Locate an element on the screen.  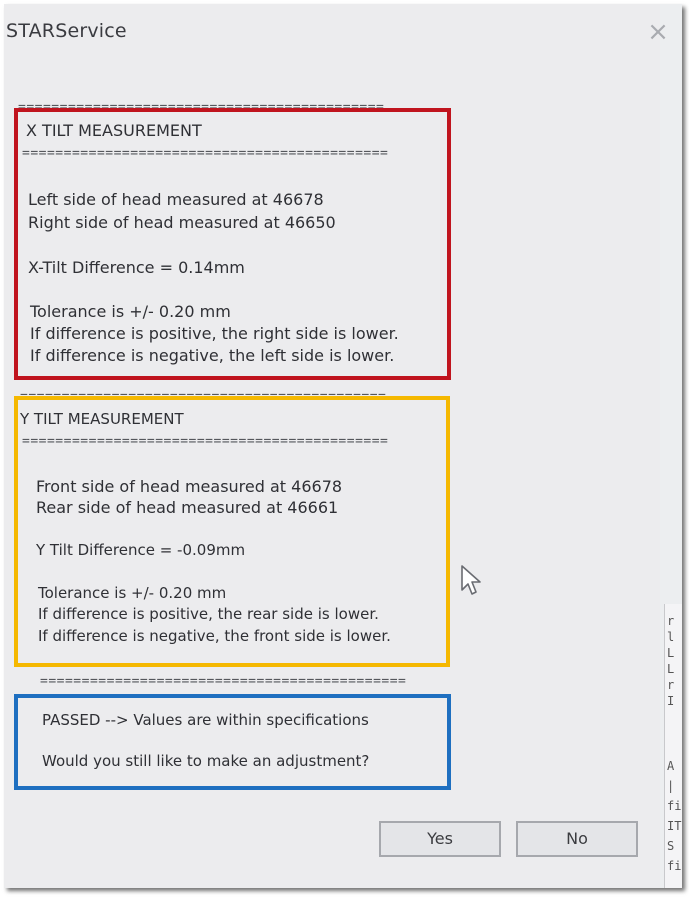
background-text: fi is located at coordinates (674, 806).